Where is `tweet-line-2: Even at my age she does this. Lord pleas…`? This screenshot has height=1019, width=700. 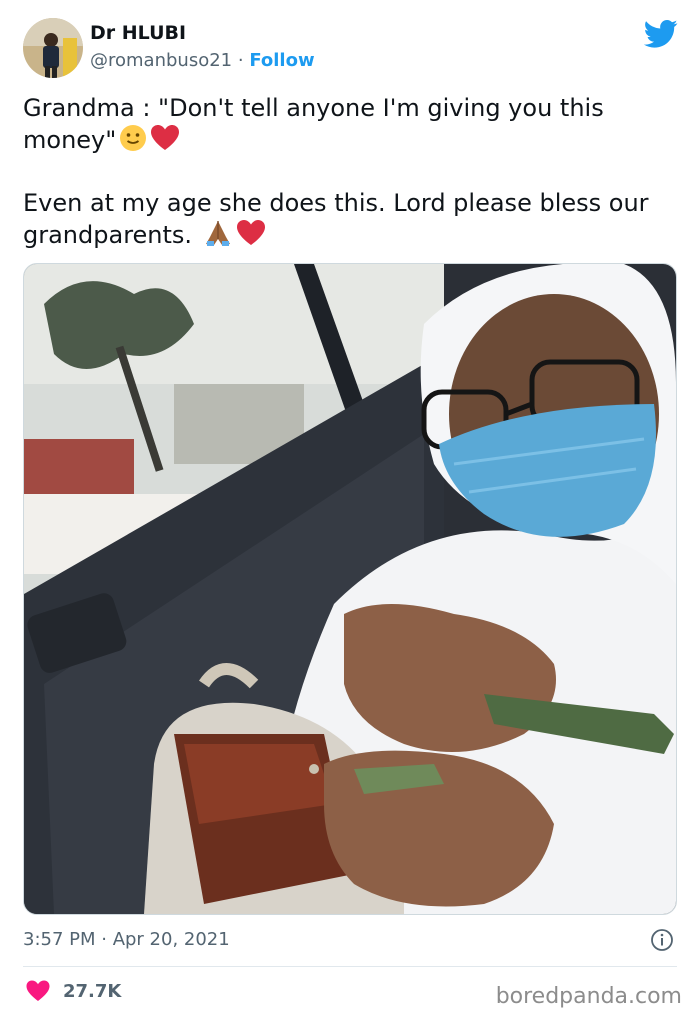
tweet-line-2: Even at my age she does this. Lord pleas… is located at coordinates (336, 219).